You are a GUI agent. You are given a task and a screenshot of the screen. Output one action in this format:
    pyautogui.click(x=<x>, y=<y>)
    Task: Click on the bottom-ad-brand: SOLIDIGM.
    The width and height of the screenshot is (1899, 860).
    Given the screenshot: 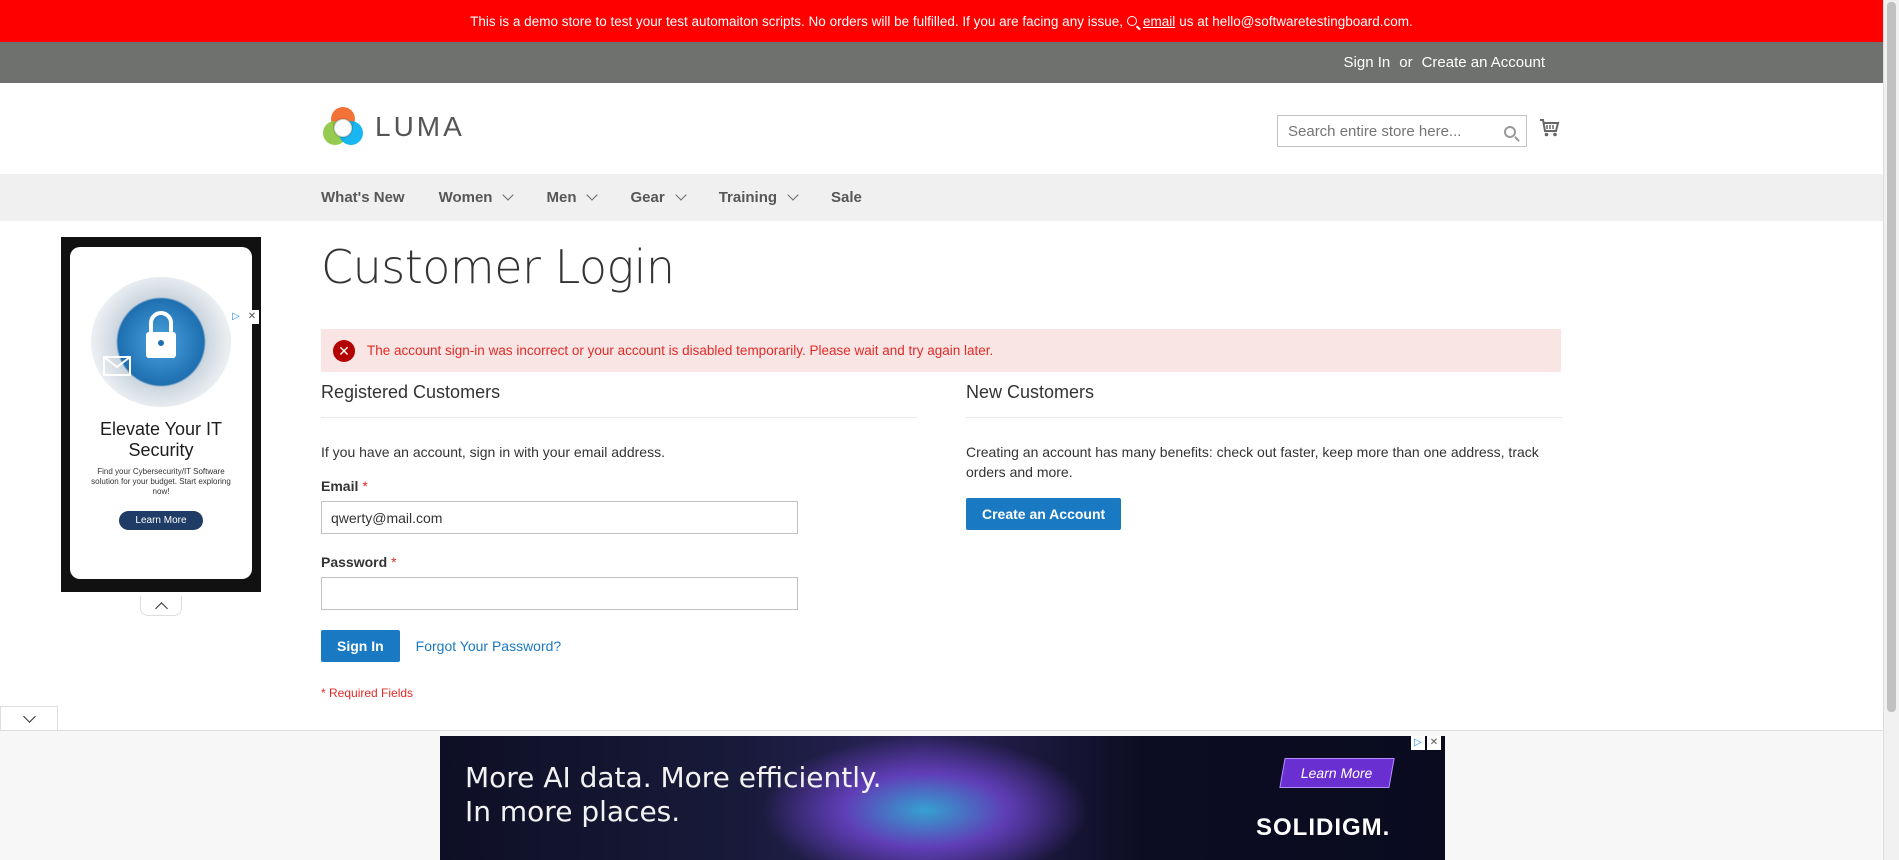 What is the action you would take?
    pyautogui.click(x=1323, y=827)
    